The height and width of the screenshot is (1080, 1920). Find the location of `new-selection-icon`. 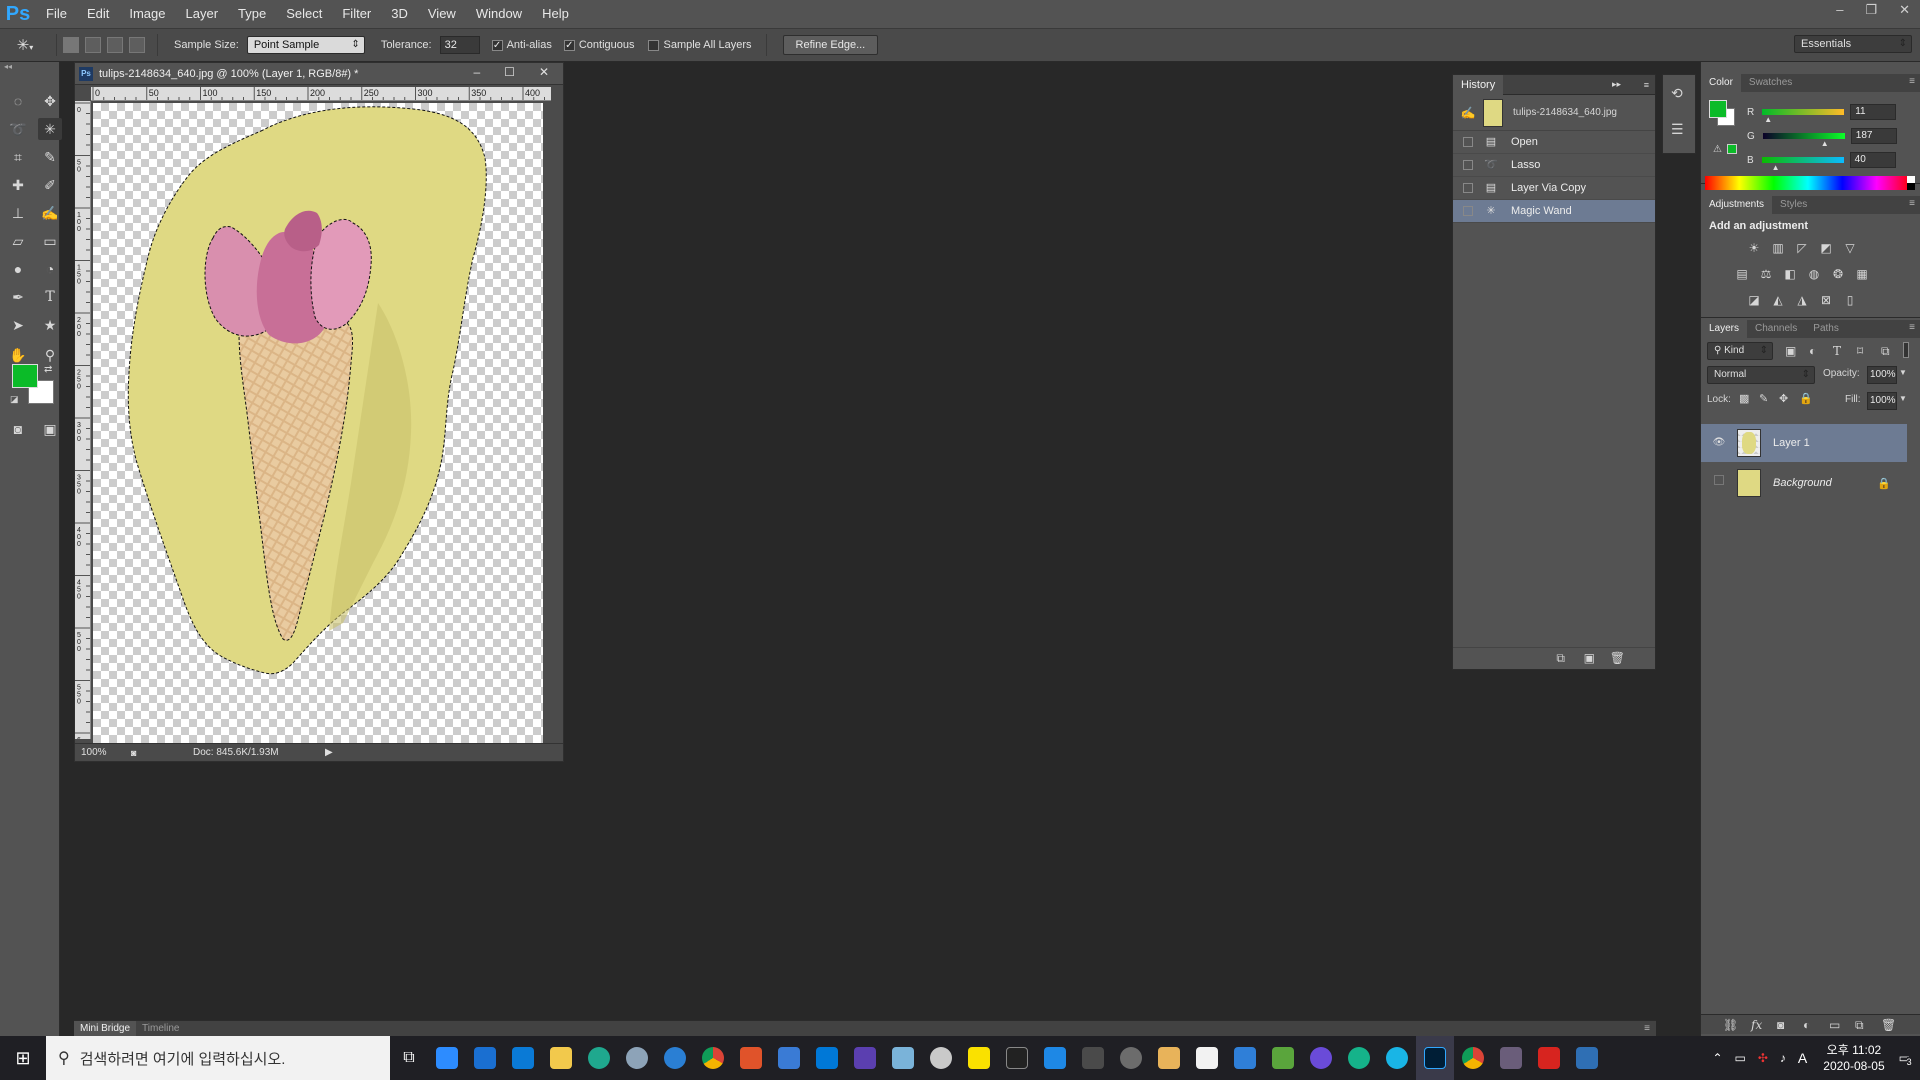

new-selection-icon is located at coordinates (71, 45).